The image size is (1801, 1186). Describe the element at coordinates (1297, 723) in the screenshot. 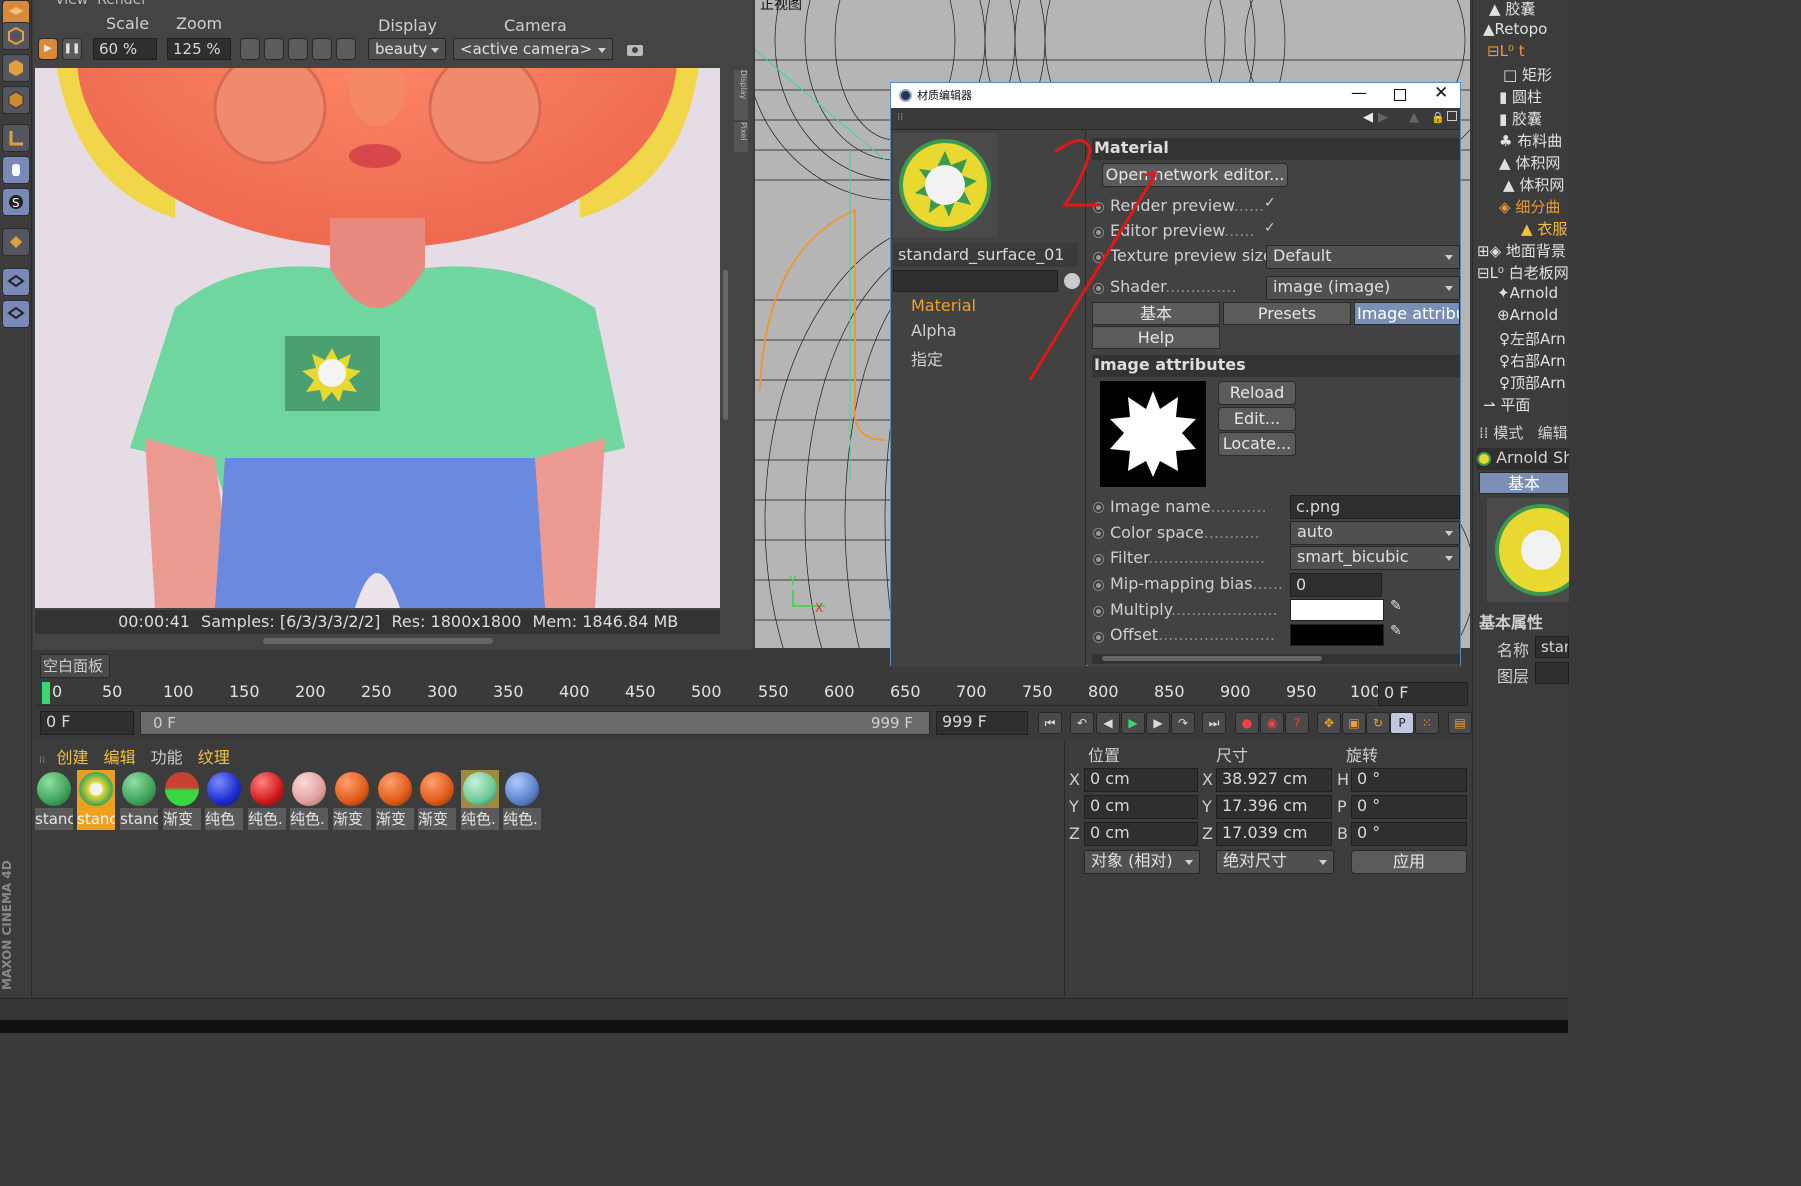

I see `keyframe-help-icon: ?` at that location.